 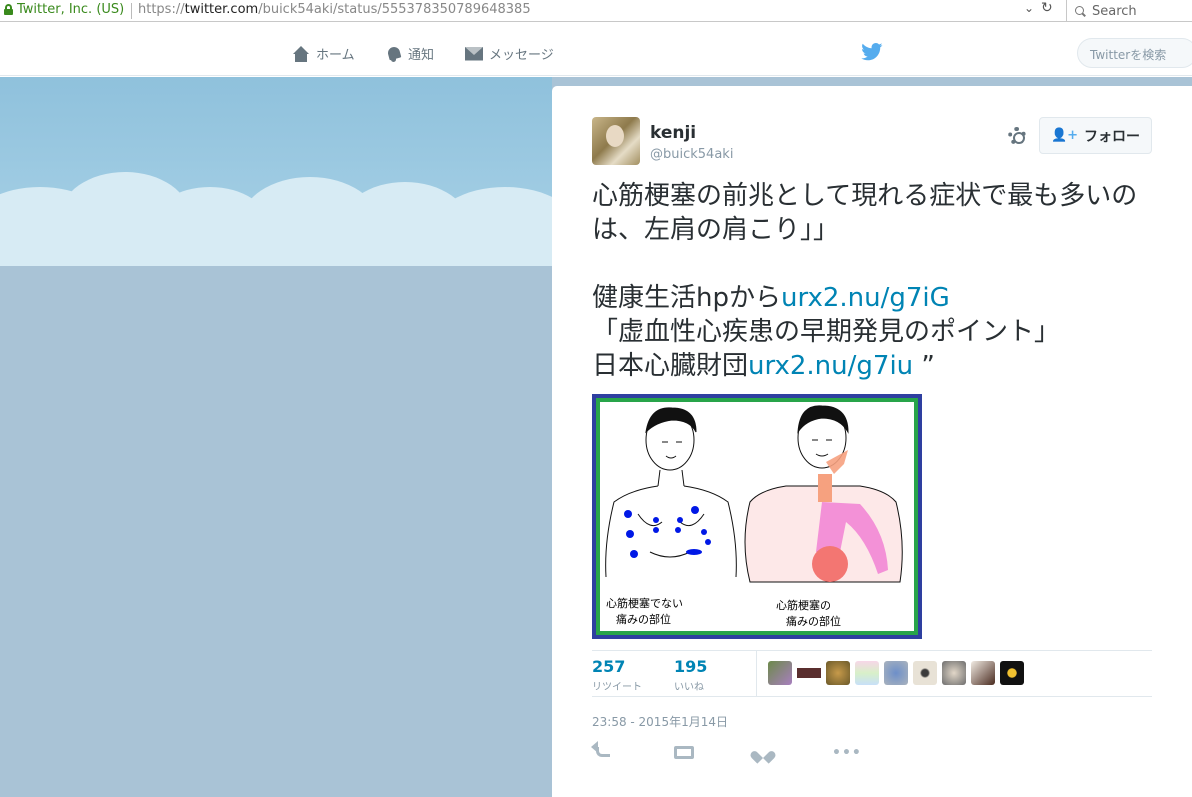 I want to click on nav-home: ホーム, so click(x=323, y=53).